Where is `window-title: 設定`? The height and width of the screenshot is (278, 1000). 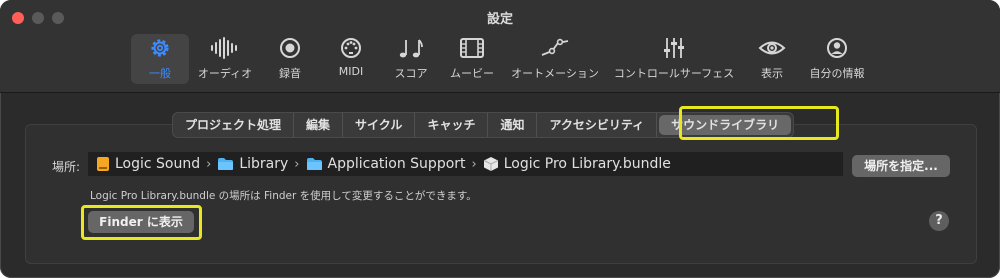
window-title: 設定 is located at coordinates (499, 19).